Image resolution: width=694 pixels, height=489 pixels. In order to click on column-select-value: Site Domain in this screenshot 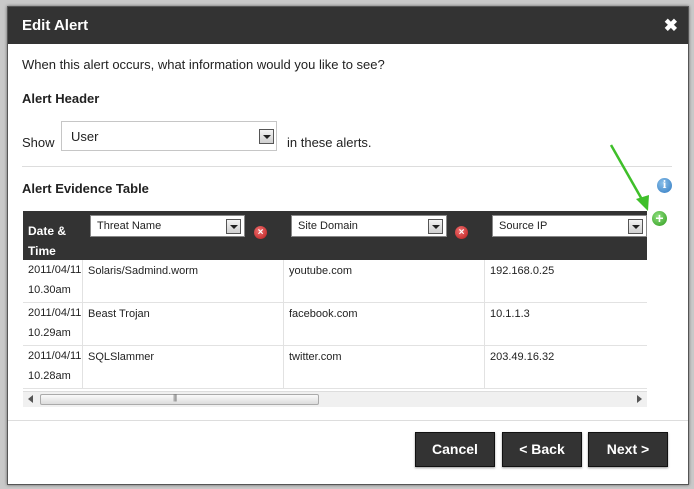, I will do `click(328, 226)`.